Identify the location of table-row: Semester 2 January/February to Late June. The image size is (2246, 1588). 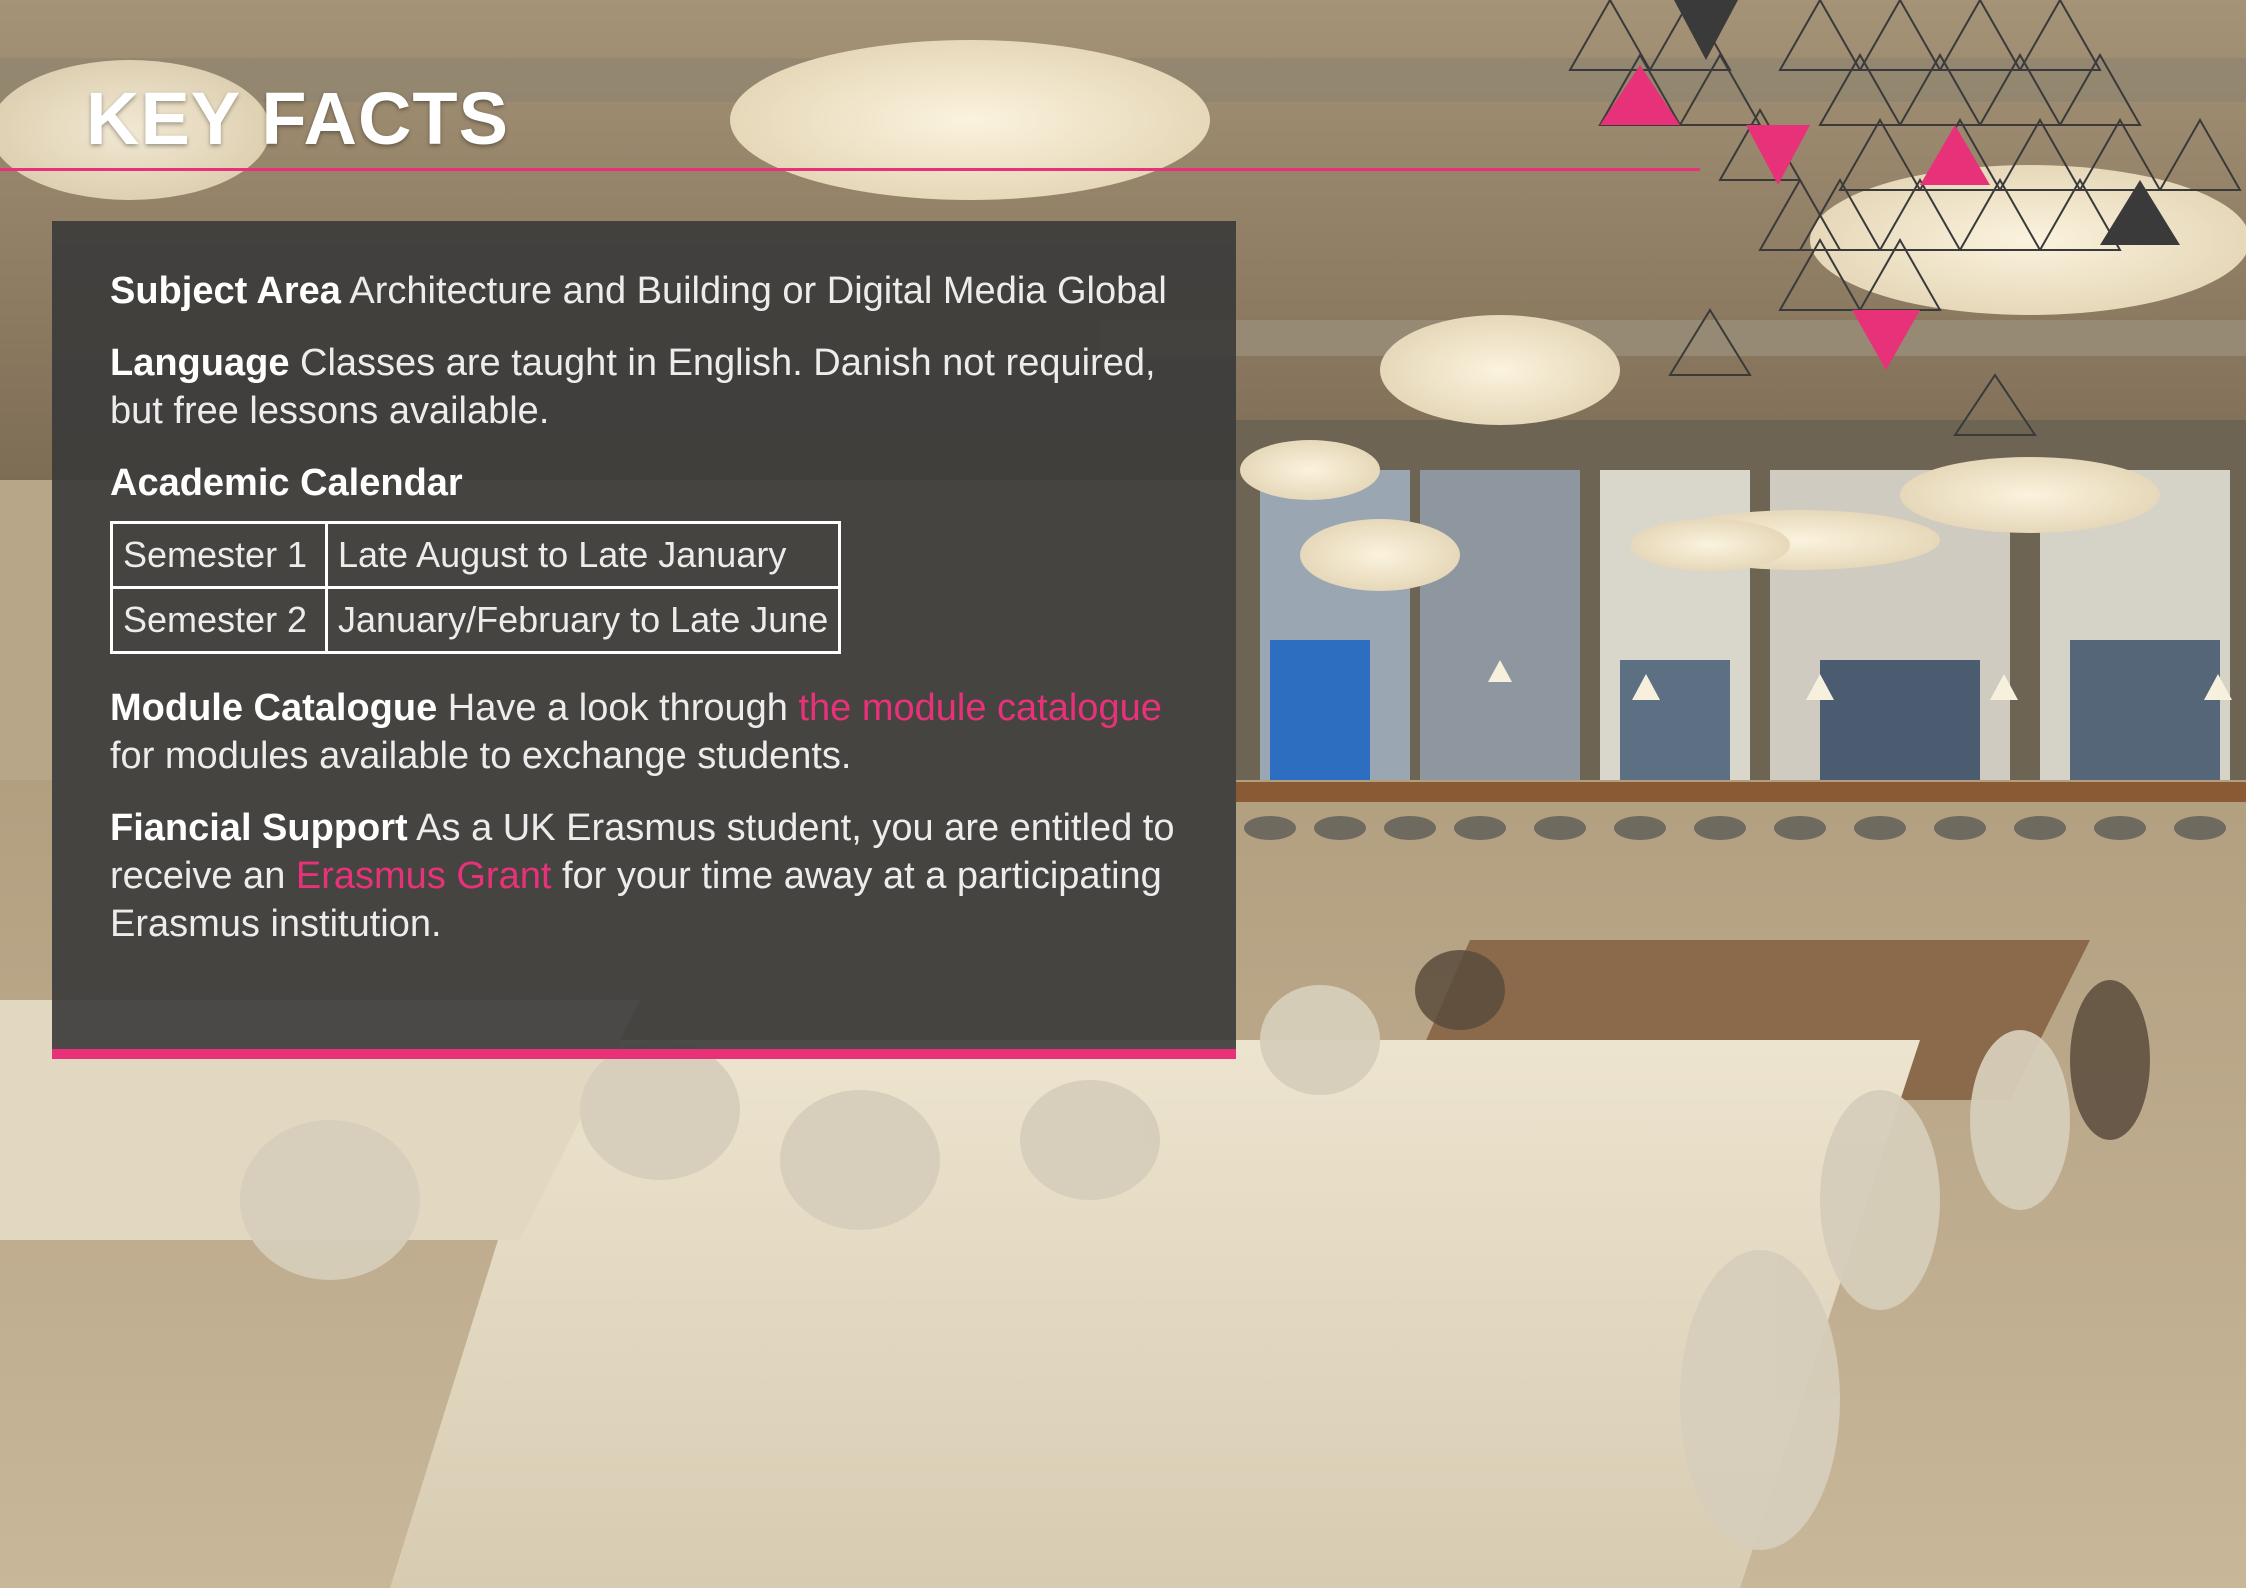
(476, 620).